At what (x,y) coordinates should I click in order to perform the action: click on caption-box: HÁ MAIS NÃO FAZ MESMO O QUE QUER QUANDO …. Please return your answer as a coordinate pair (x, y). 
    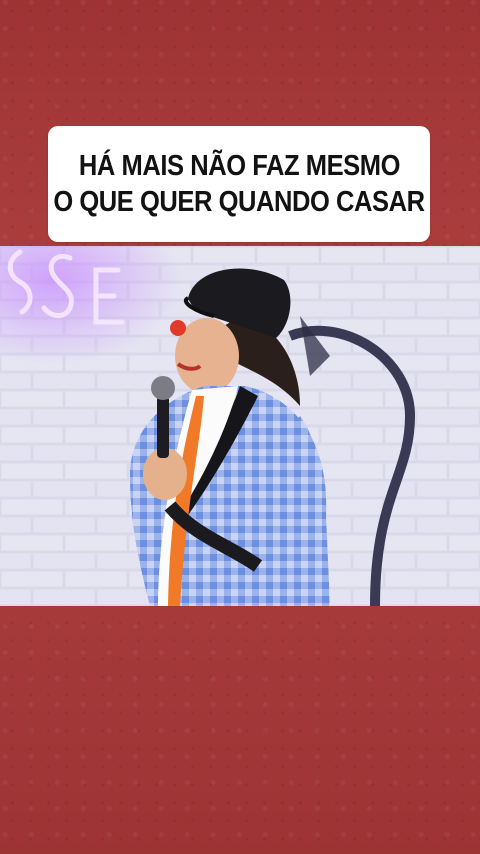
    Looking at the image, I should click on (239, 184).